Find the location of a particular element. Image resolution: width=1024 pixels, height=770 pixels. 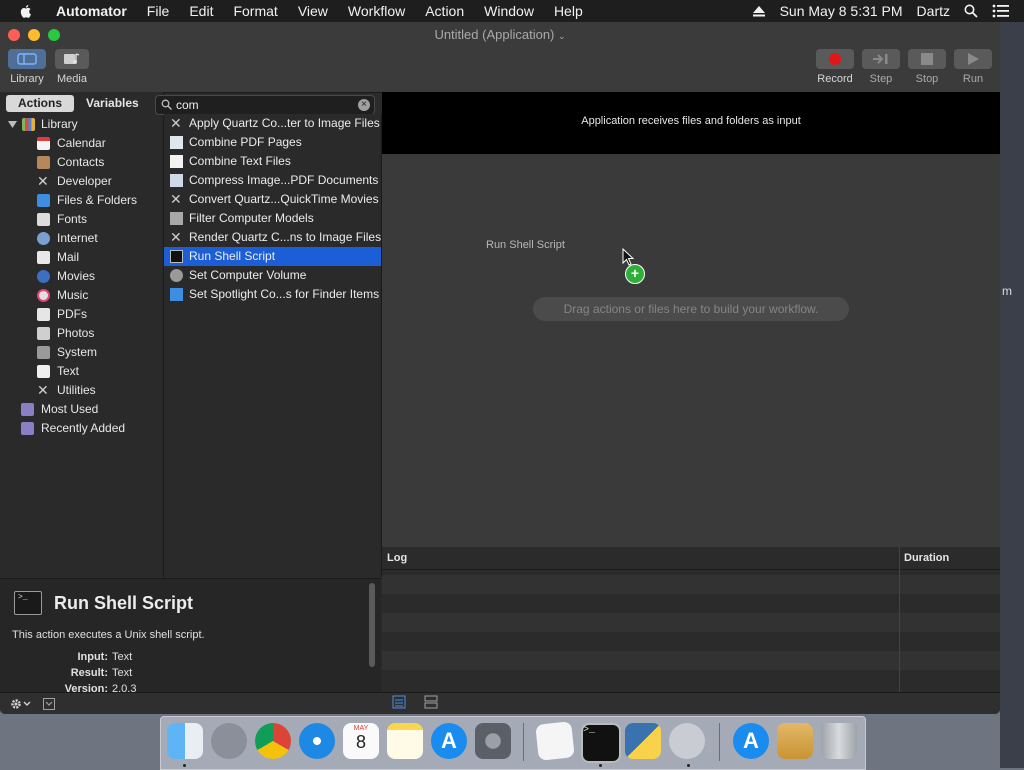

result-label: Convert Quartz...QuickTime Movies is located at coordinates (284, 199).